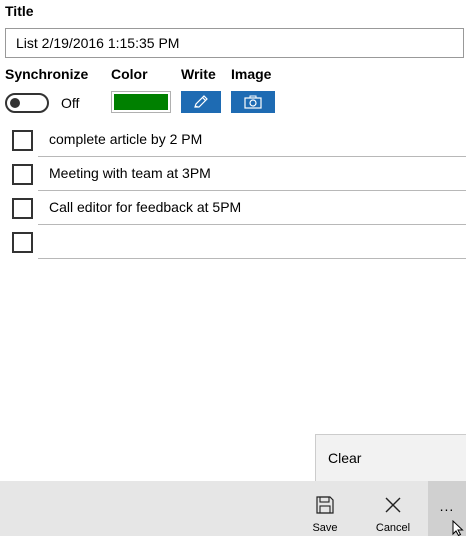 This screenshot has height=536, width=466. Describe the element at coordinates (234, 43) in the screenshot. I see `title-input` at that location.